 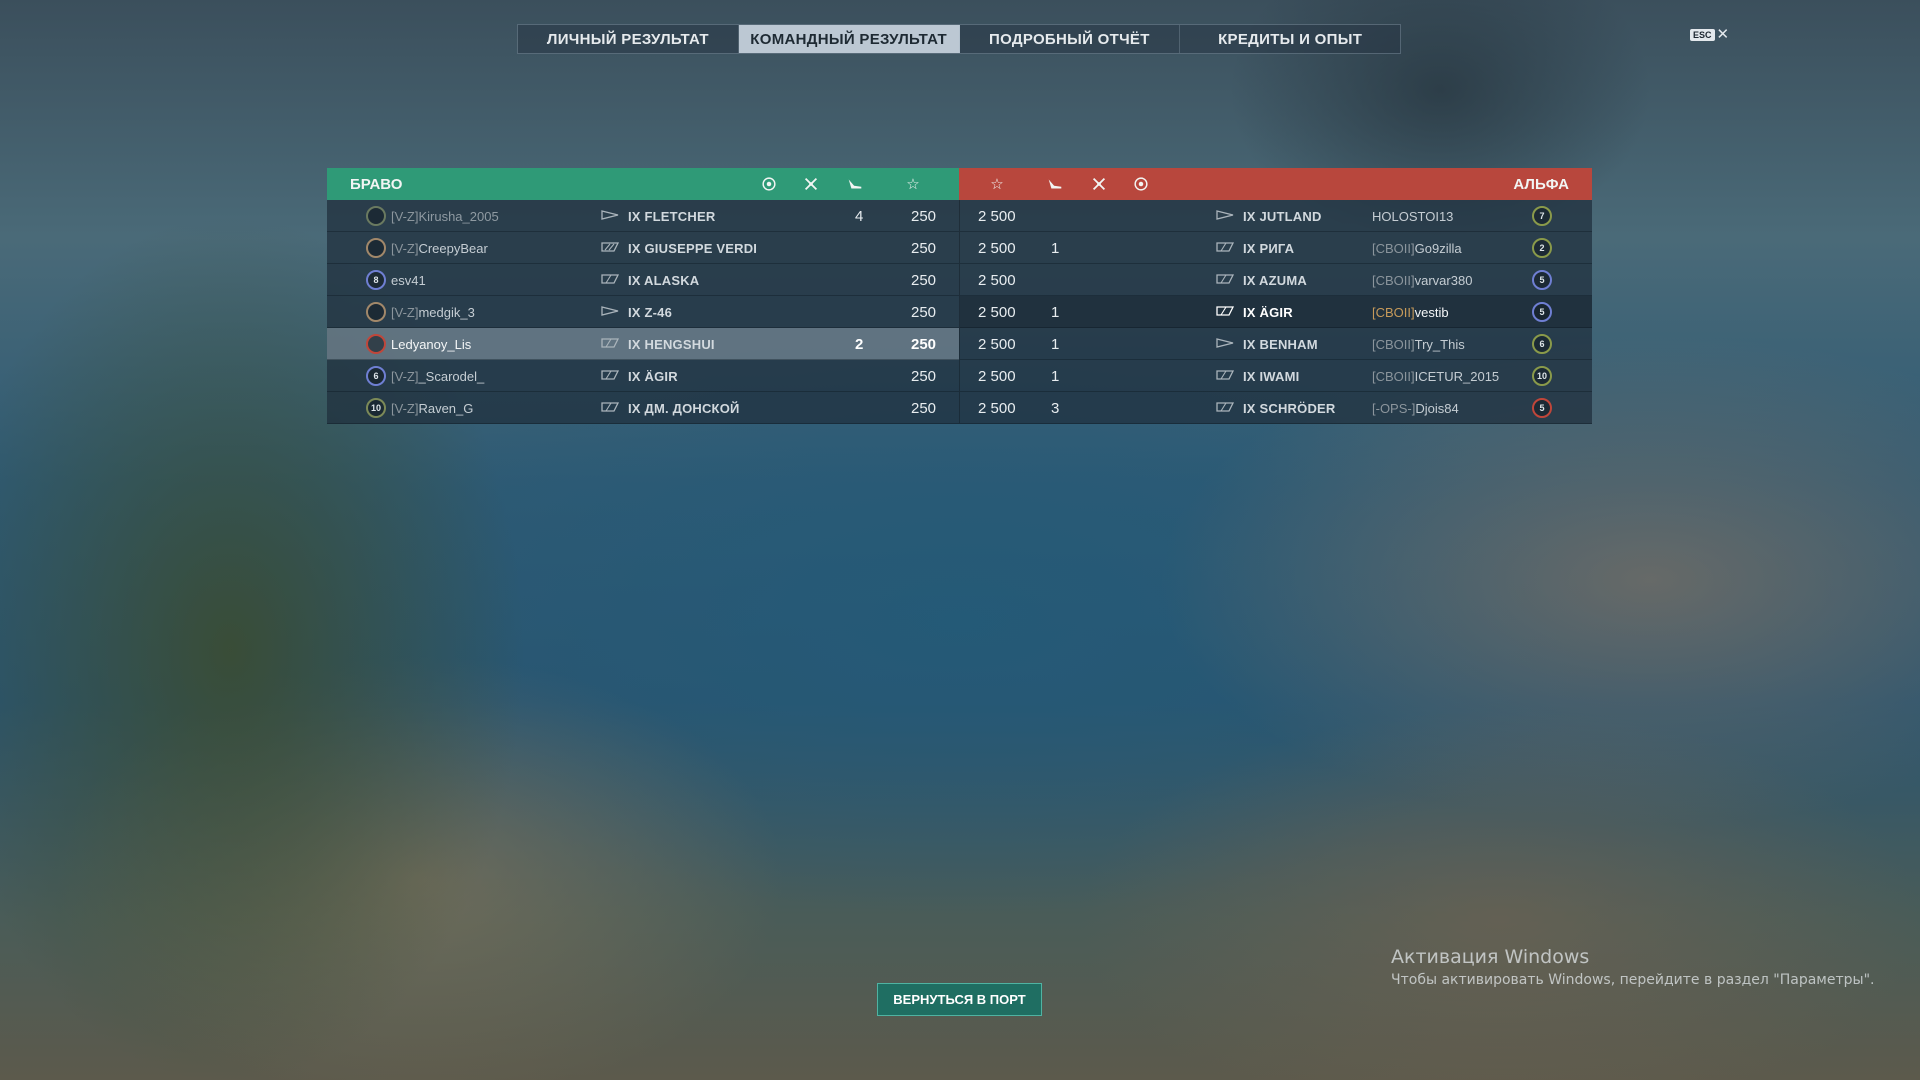 What do you see at coordinates (446, 408) in the screenshot?
I see `player-name: Raven_G` at bounding box center [446, 408].